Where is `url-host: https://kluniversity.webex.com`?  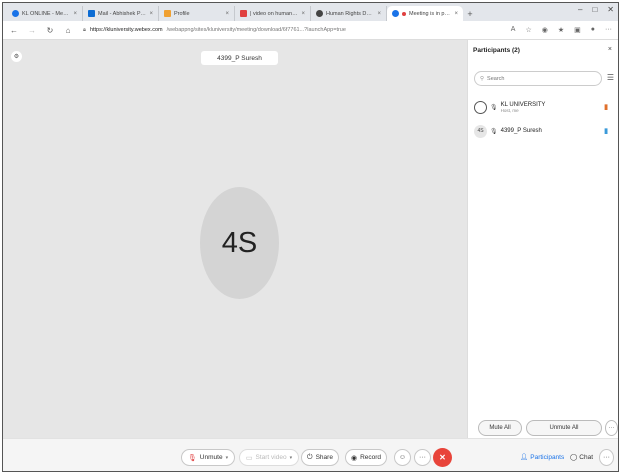 url-host: https://kluniversity.webex.com is located at coordinates (126, 30).